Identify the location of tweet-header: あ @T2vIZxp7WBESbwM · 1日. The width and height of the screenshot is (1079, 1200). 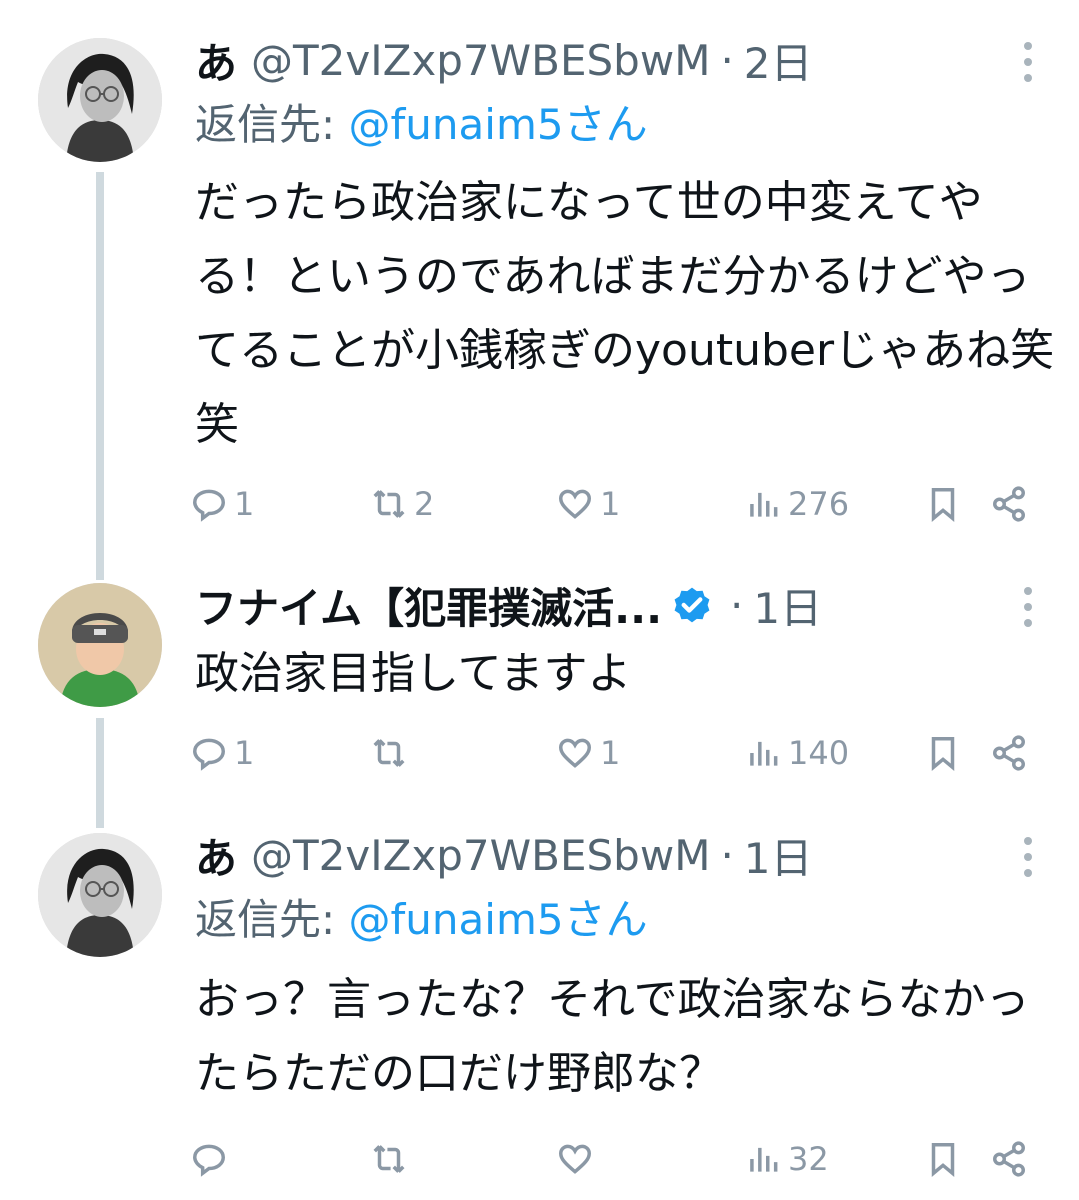
(627, 855).